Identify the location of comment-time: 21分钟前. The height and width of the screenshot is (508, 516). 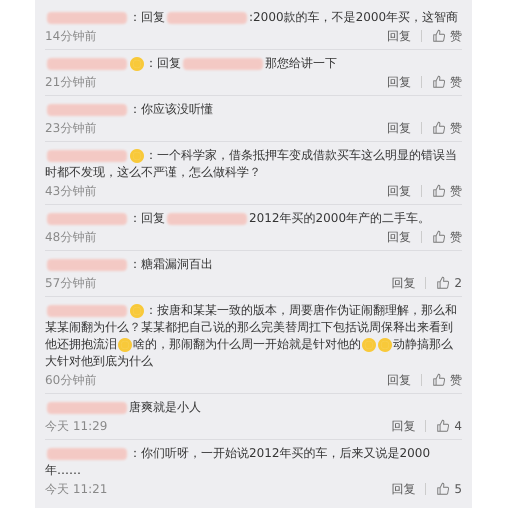
(70, 82).